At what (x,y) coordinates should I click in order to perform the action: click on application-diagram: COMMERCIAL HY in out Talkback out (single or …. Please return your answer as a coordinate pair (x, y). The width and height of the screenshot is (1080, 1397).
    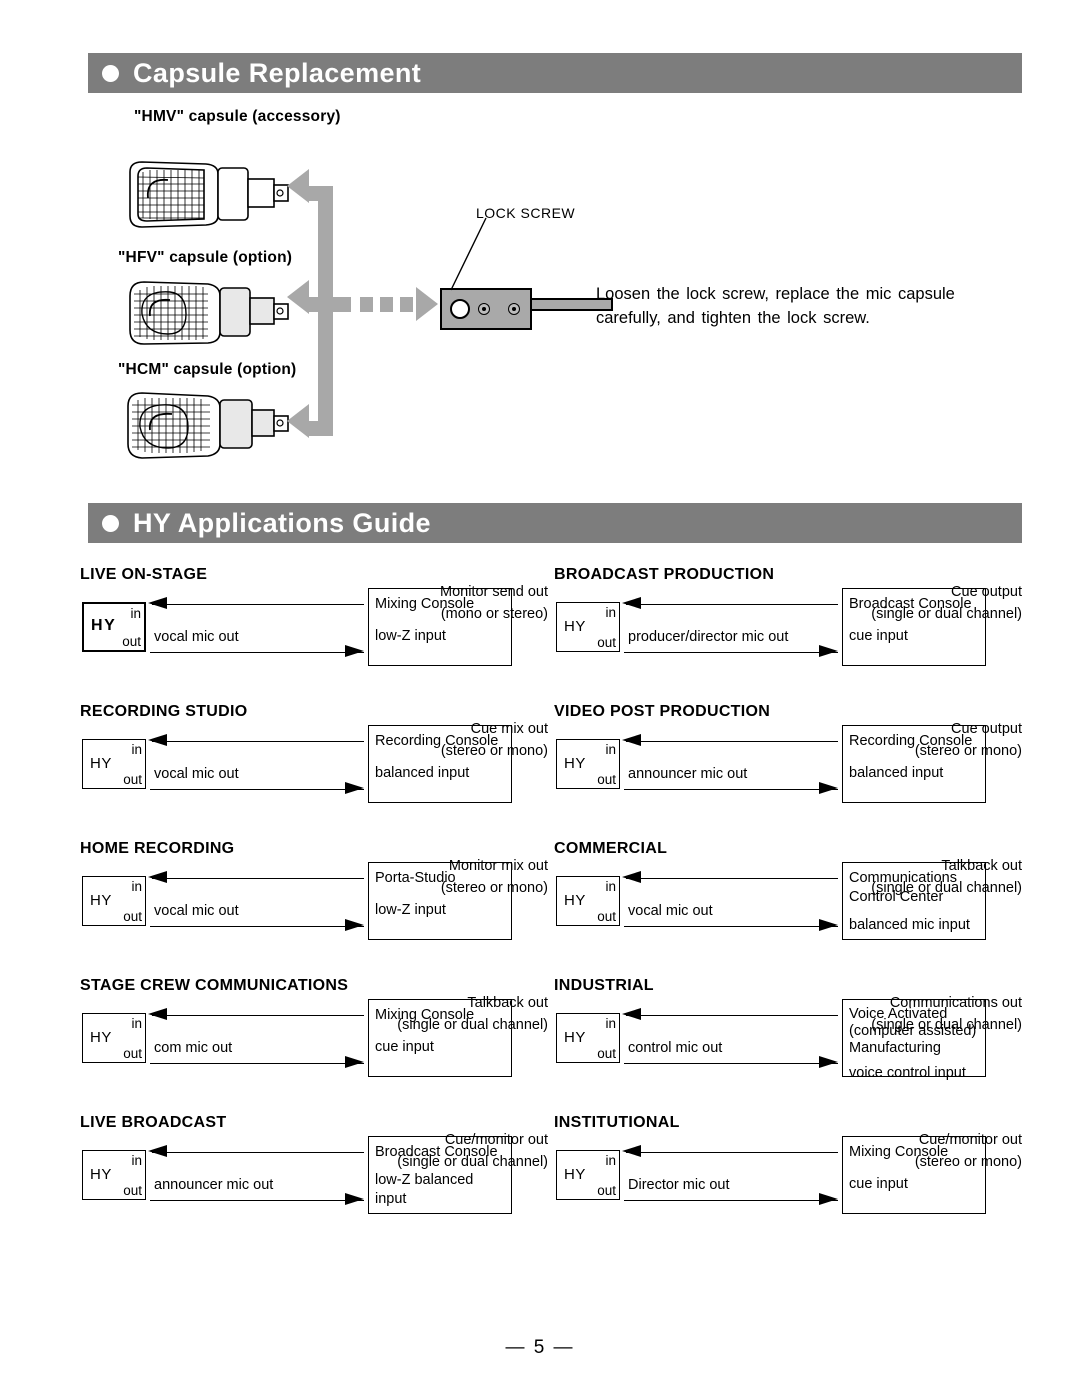
    Looking at the image, I should click on (789, 908).